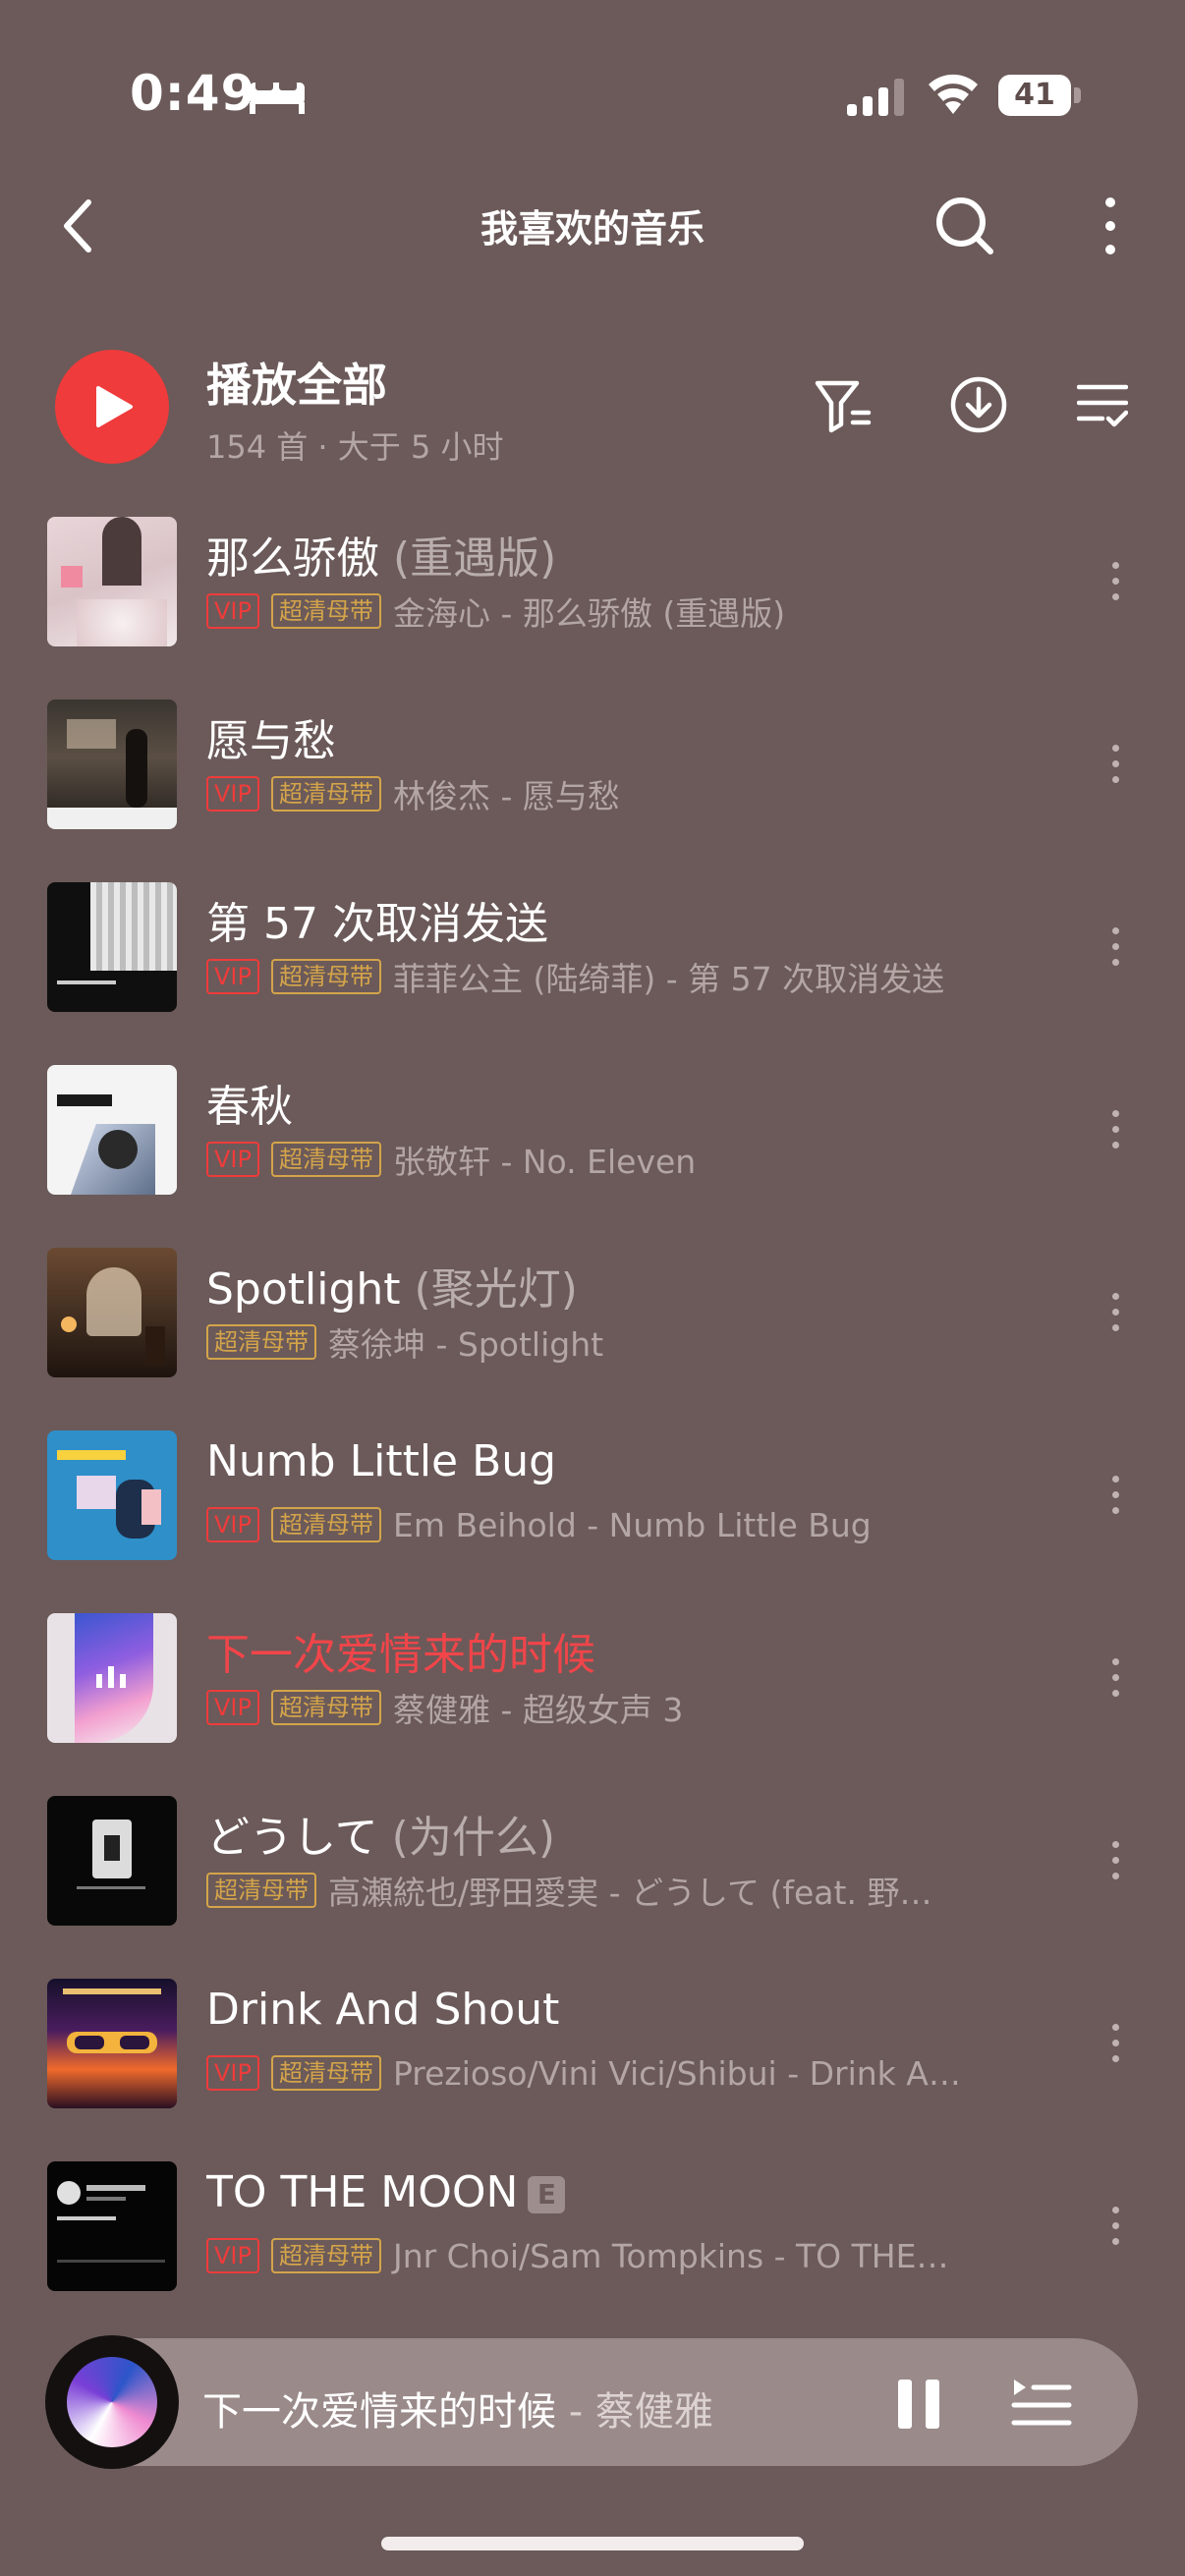  What do you see at coordinates (250, 1107) in the screenshot?
I see `song-title: 春秋` at bounding box center [250, 1107].